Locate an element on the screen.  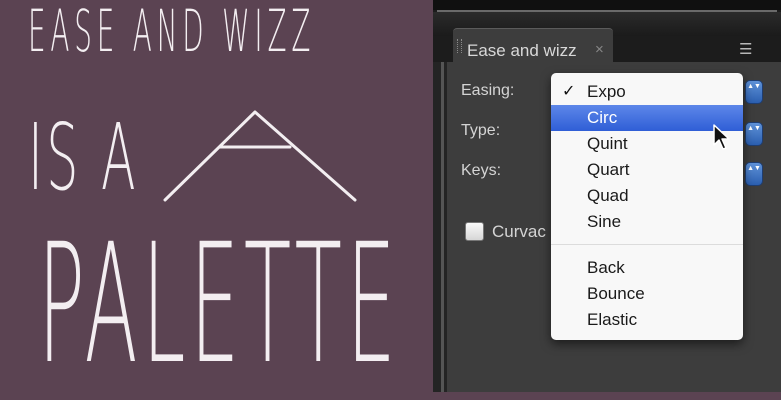
menu-separator is located at coordinates (647, 244).